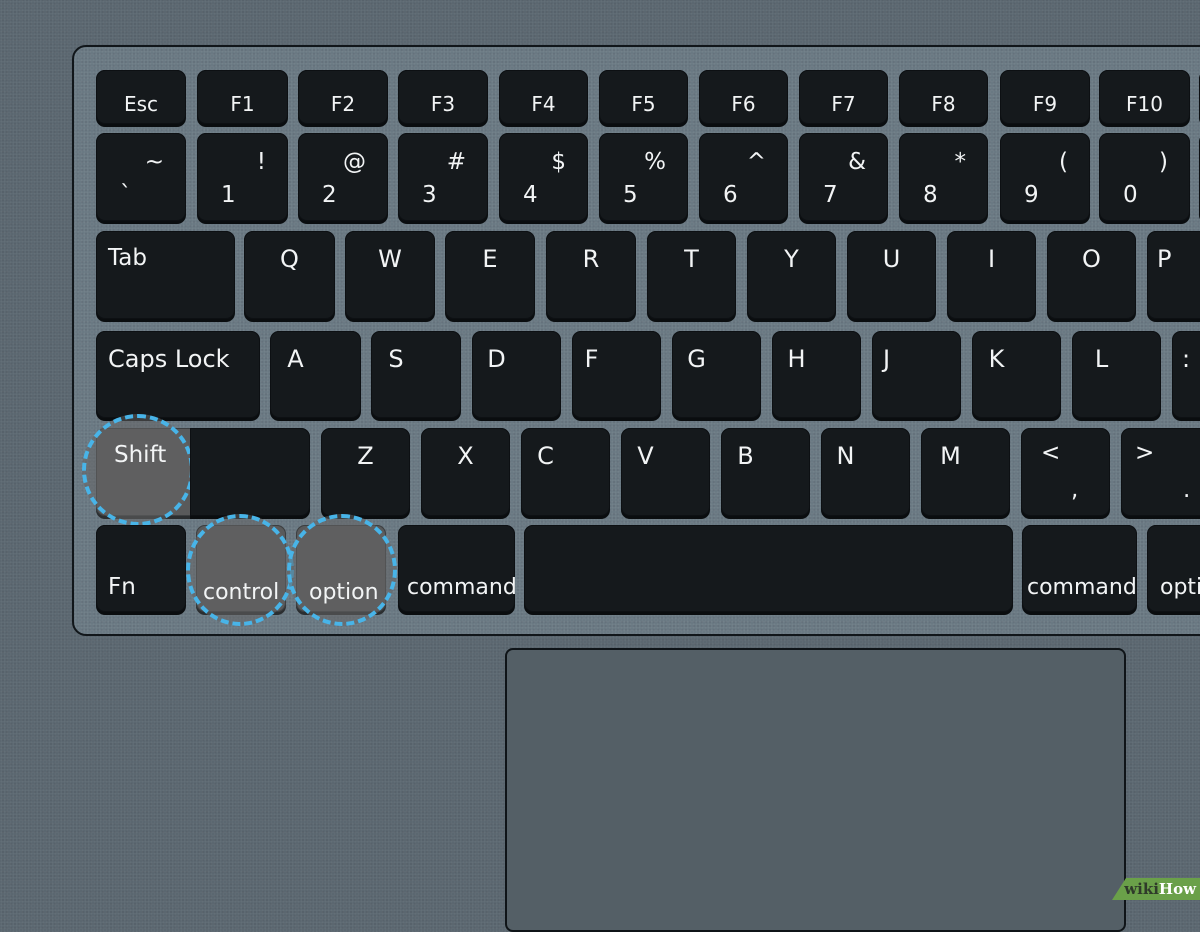 Image resolution: width=1200 pixels, height=932 pixels. I want to click on key-x: X, so click(465, 472).